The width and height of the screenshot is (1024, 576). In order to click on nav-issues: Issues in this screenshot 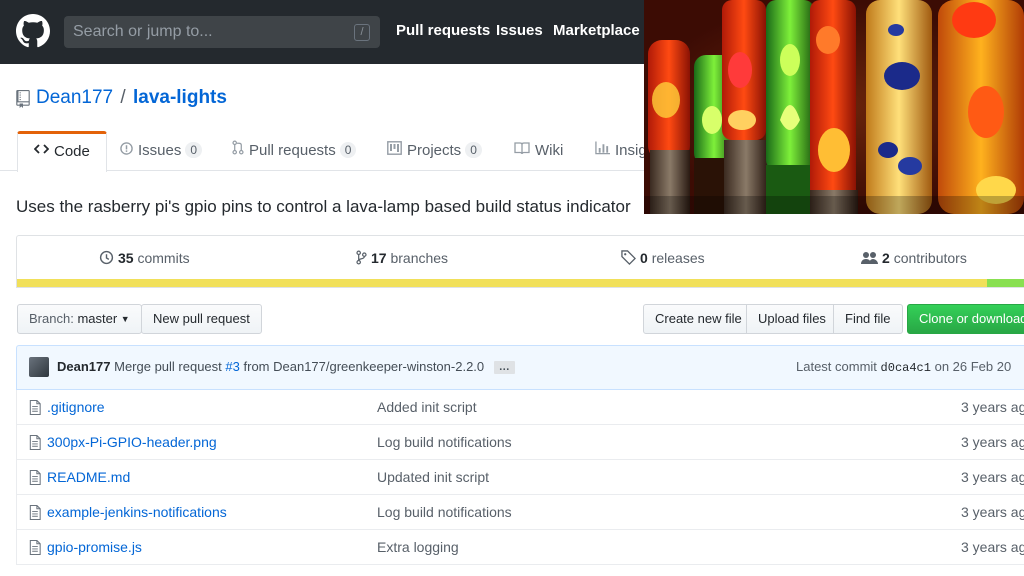, I will do `click(519, 30)`.